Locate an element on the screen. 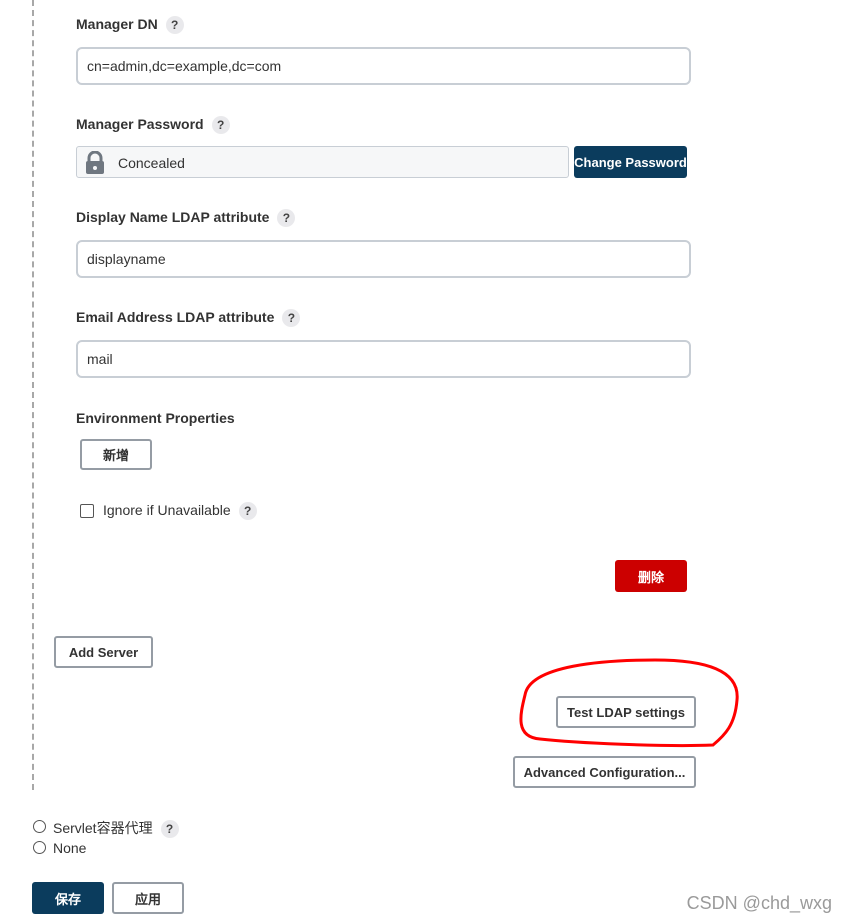  servlet-container-radio is located at coordinates (39, 826).